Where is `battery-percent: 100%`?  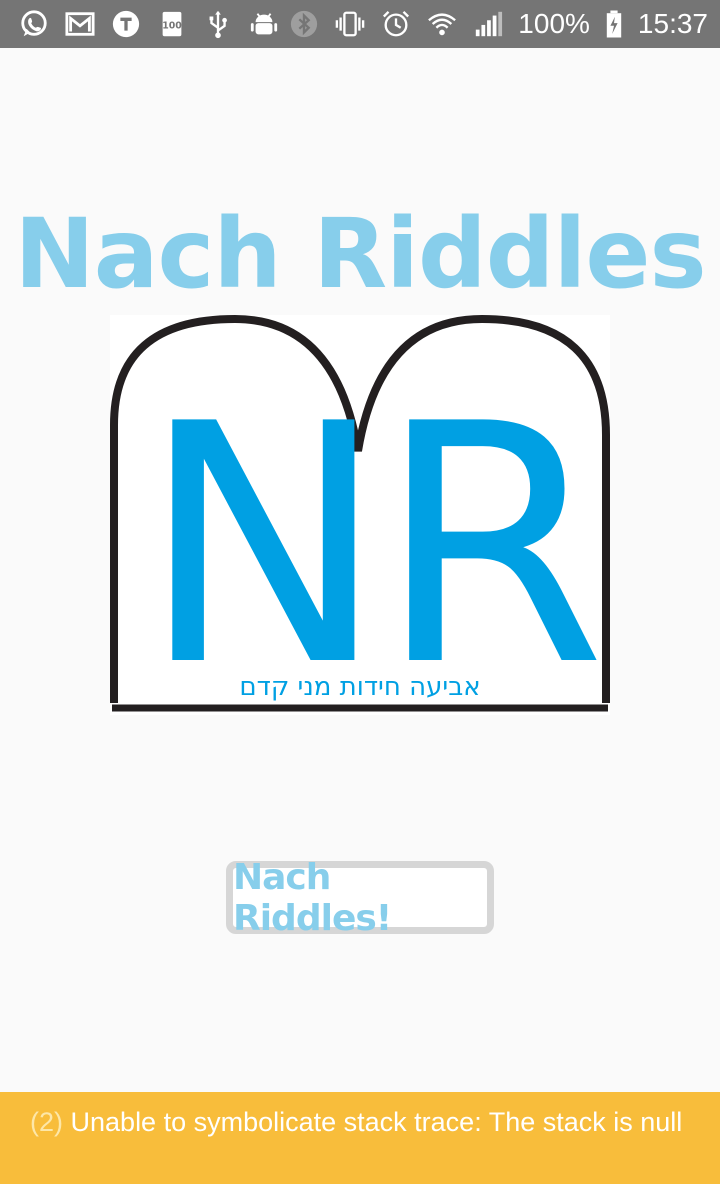 battery-percent: 100% is located at coordinates (554, 23).